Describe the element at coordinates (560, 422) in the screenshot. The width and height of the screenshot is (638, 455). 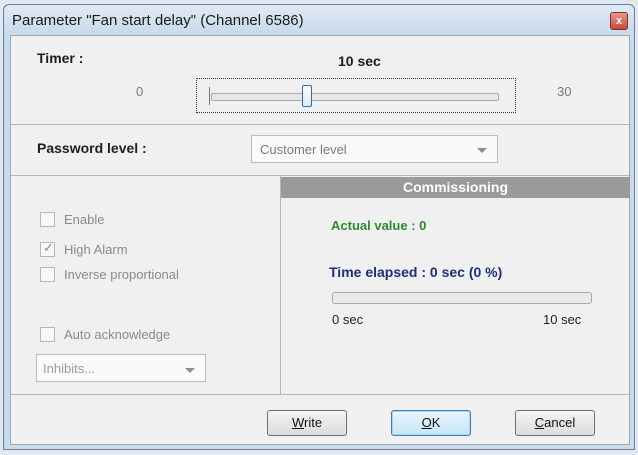
I see `cancel-label: ancel` at that location.